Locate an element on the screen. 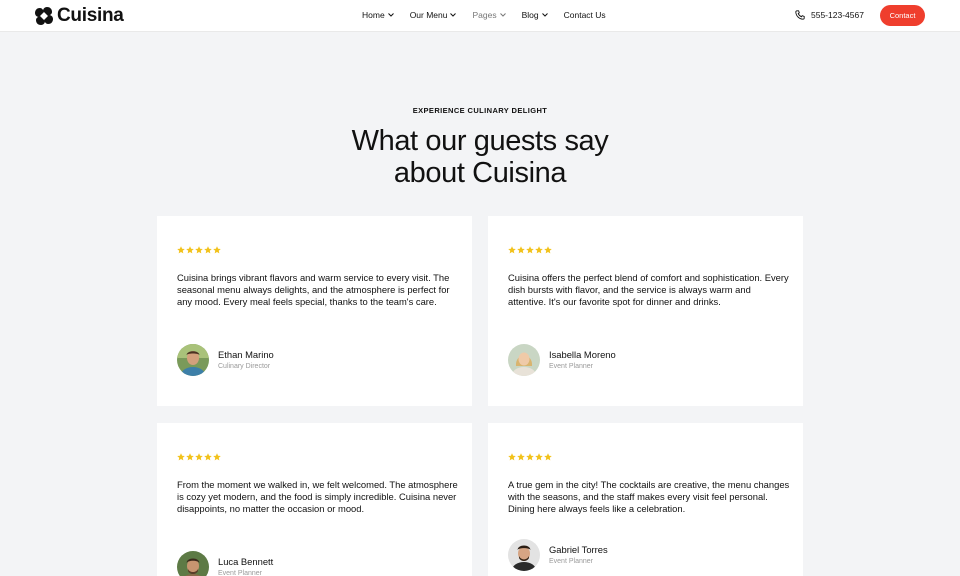 The width and height of the screenshot is (960, 576). cuisina-logo-icon is located at coordinates (44, 16).